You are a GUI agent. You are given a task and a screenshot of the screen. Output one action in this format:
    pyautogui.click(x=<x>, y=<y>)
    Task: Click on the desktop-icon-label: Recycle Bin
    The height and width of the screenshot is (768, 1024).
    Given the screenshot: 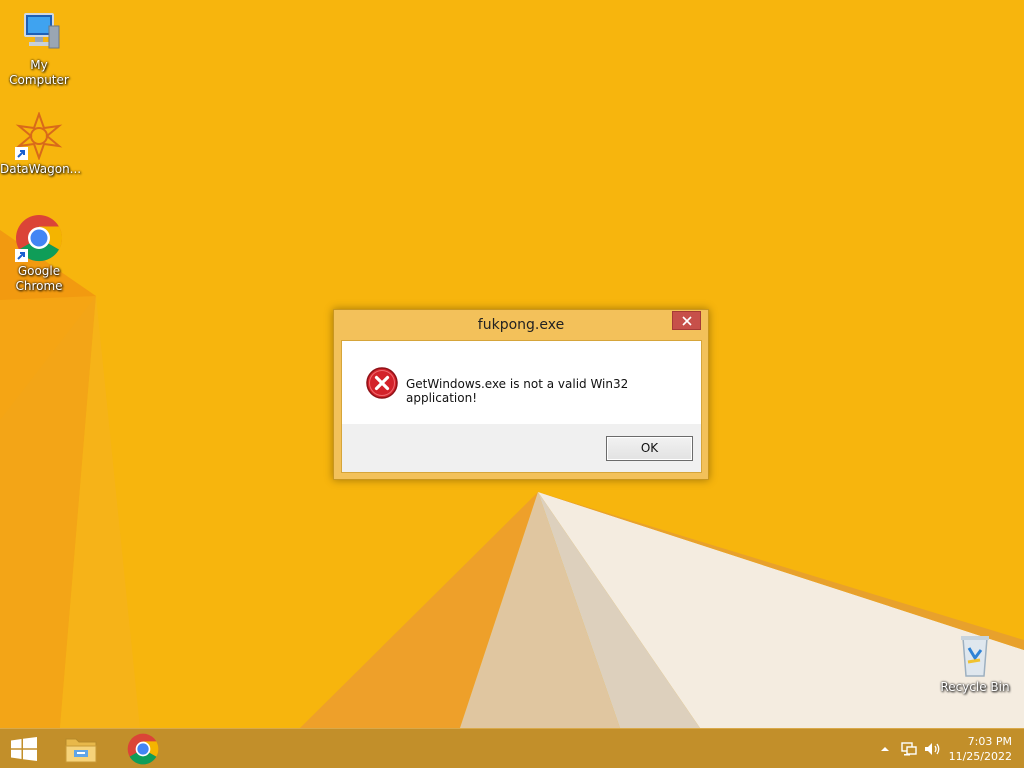 What is the action you would take?
    pyautogui.click(x=975, y=687)
    